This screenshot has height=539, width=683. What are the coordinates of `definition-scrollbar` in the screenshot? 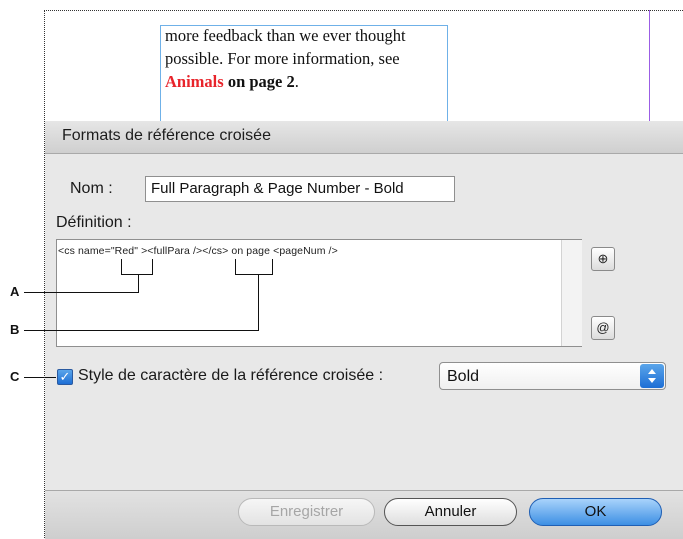 It's located at (571, 293).